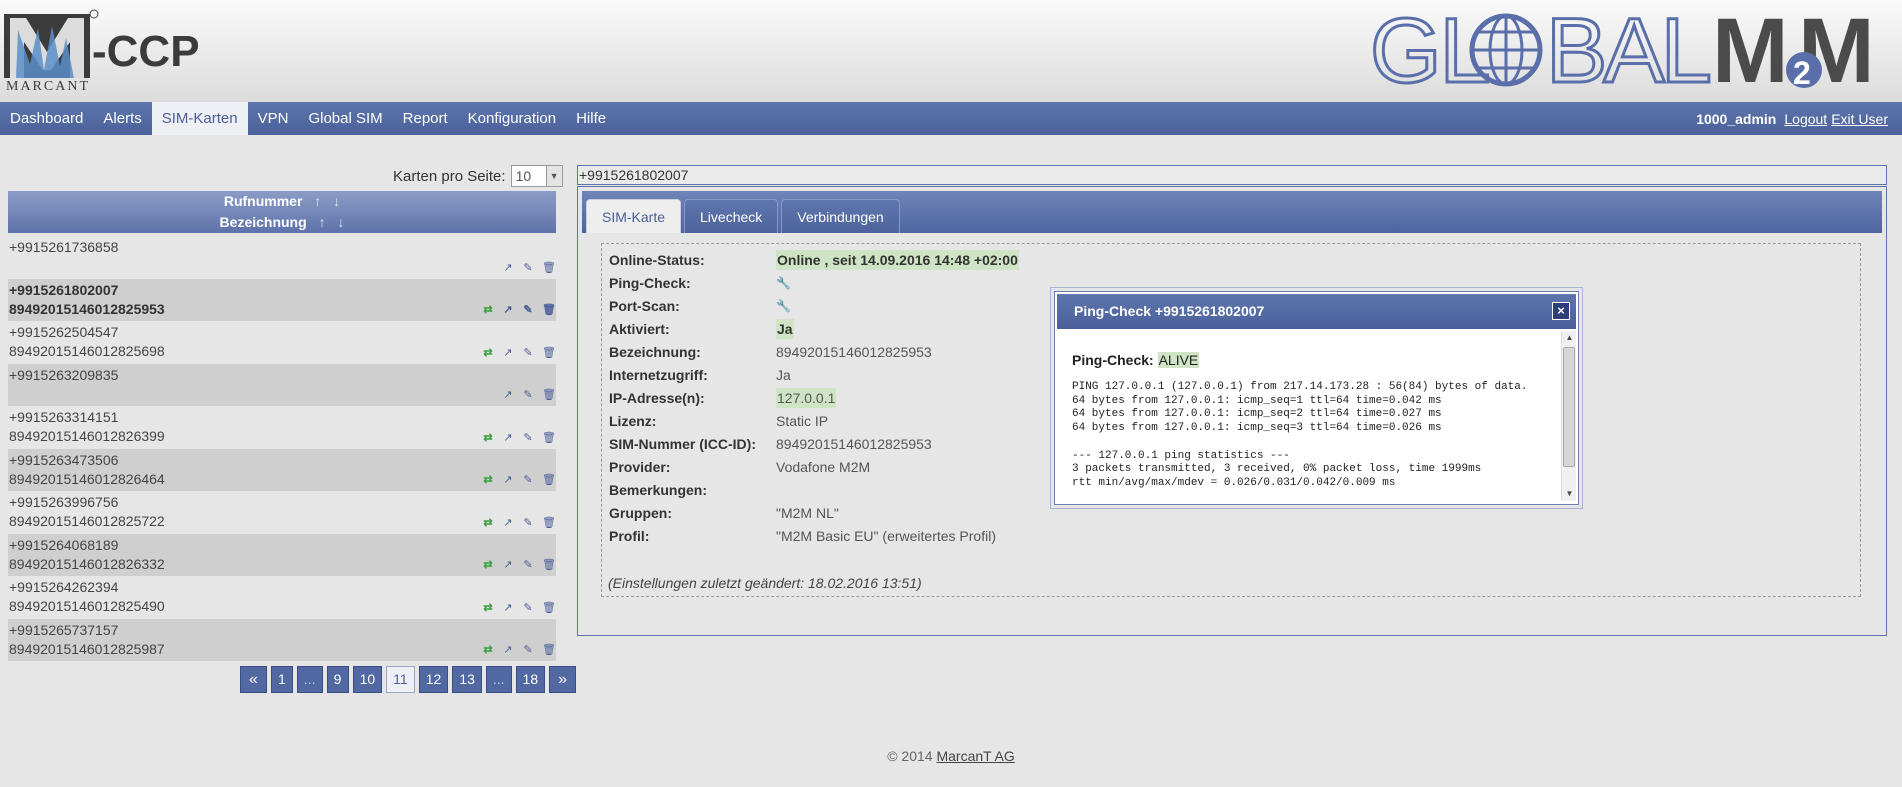 This screenshot has width=1902, height=787. I want to click on ping-status: ALIVE, so click(1178, 360).